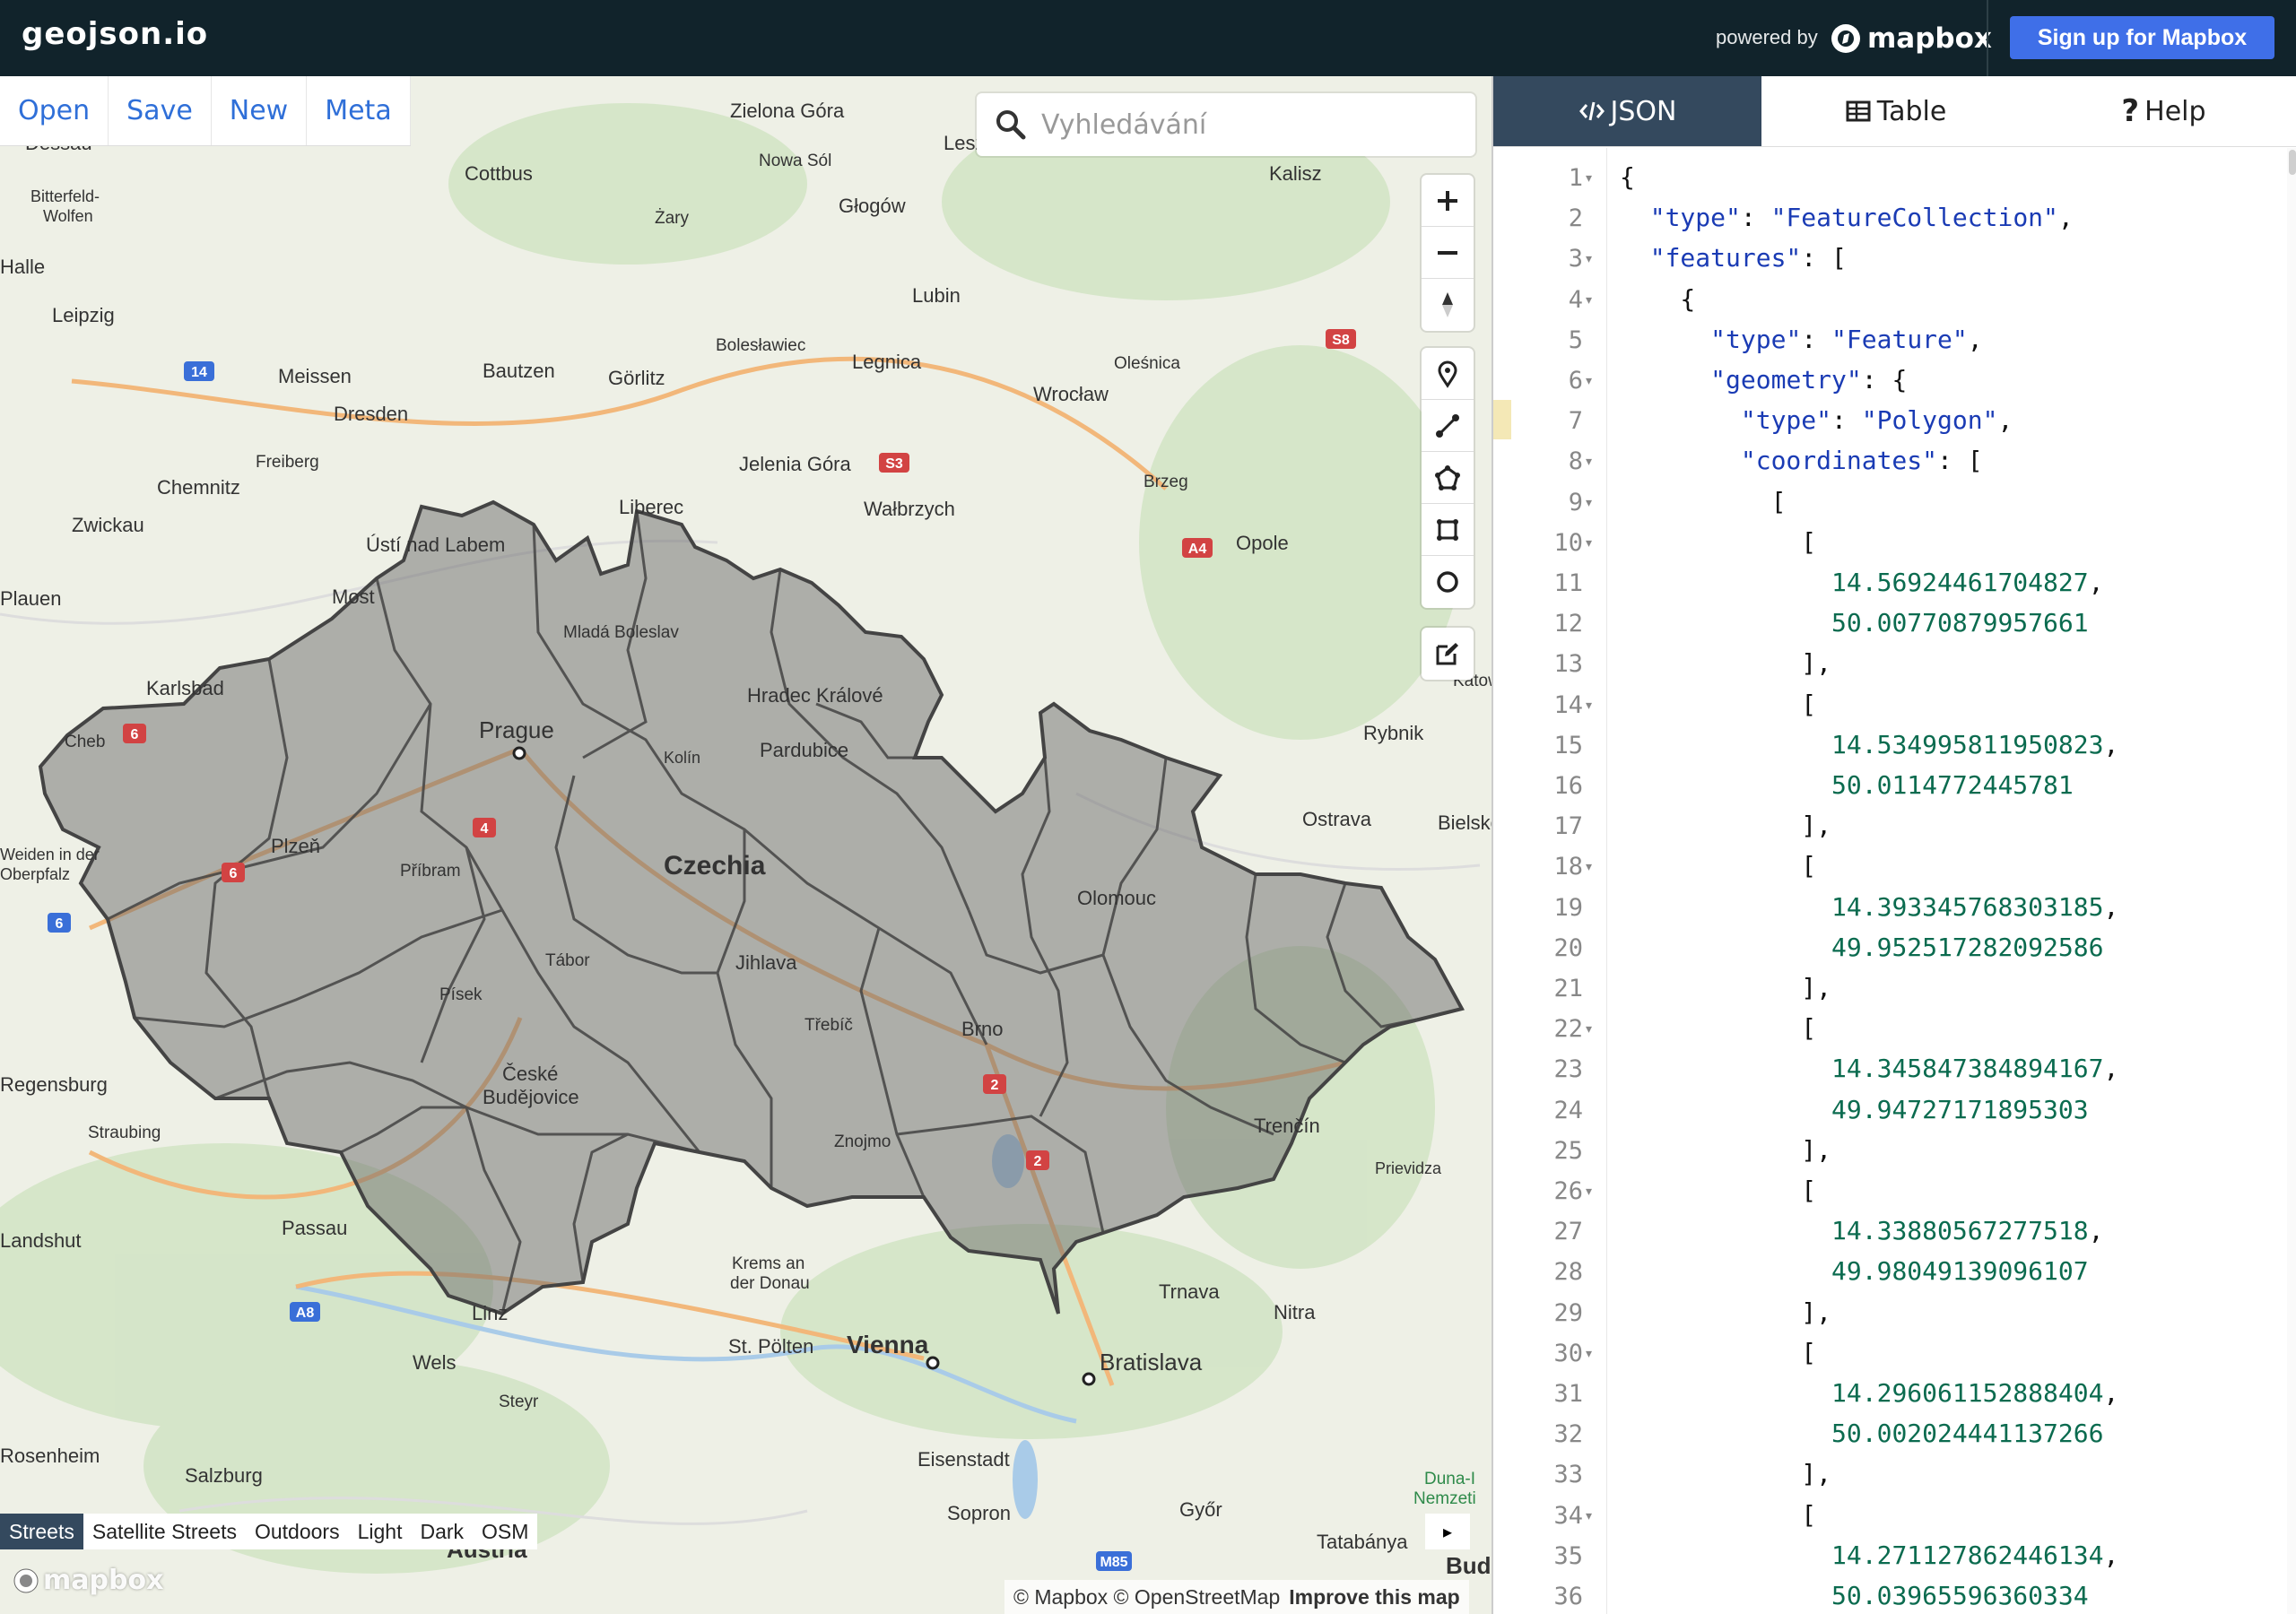 The width and height of the screenshot is (2296, 1614). I want to click on edit-controls, so click(1448, 654).